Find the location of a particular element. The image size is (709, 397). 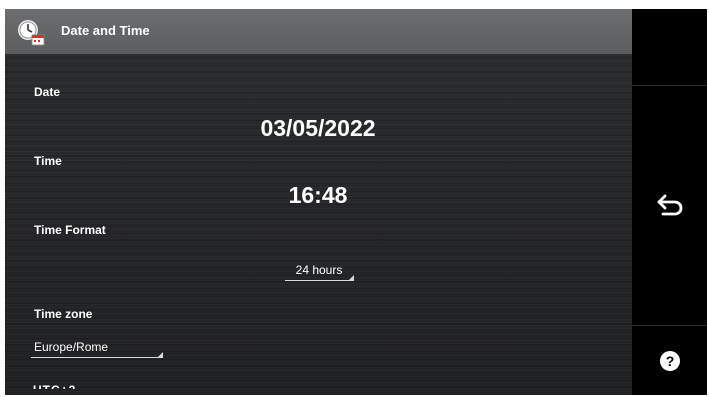

time-zone-dropdown: Europe/Rome is located at coordinates (97, 349).